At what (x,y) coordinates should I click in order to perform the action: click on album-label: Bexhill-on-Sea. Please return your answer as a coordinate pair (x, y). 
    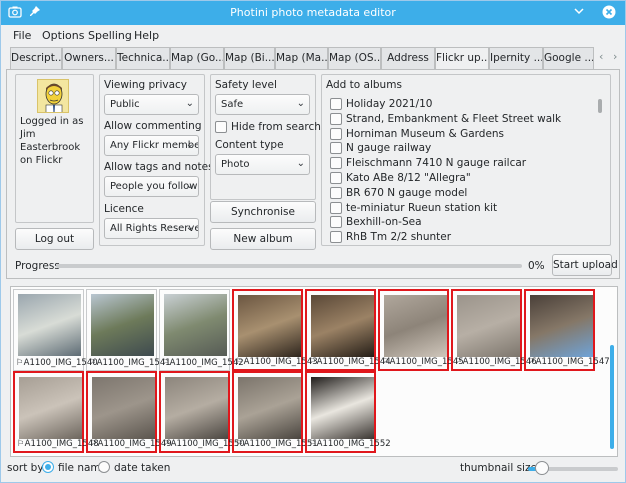
    Looking at the image, I should click on (384, 222).